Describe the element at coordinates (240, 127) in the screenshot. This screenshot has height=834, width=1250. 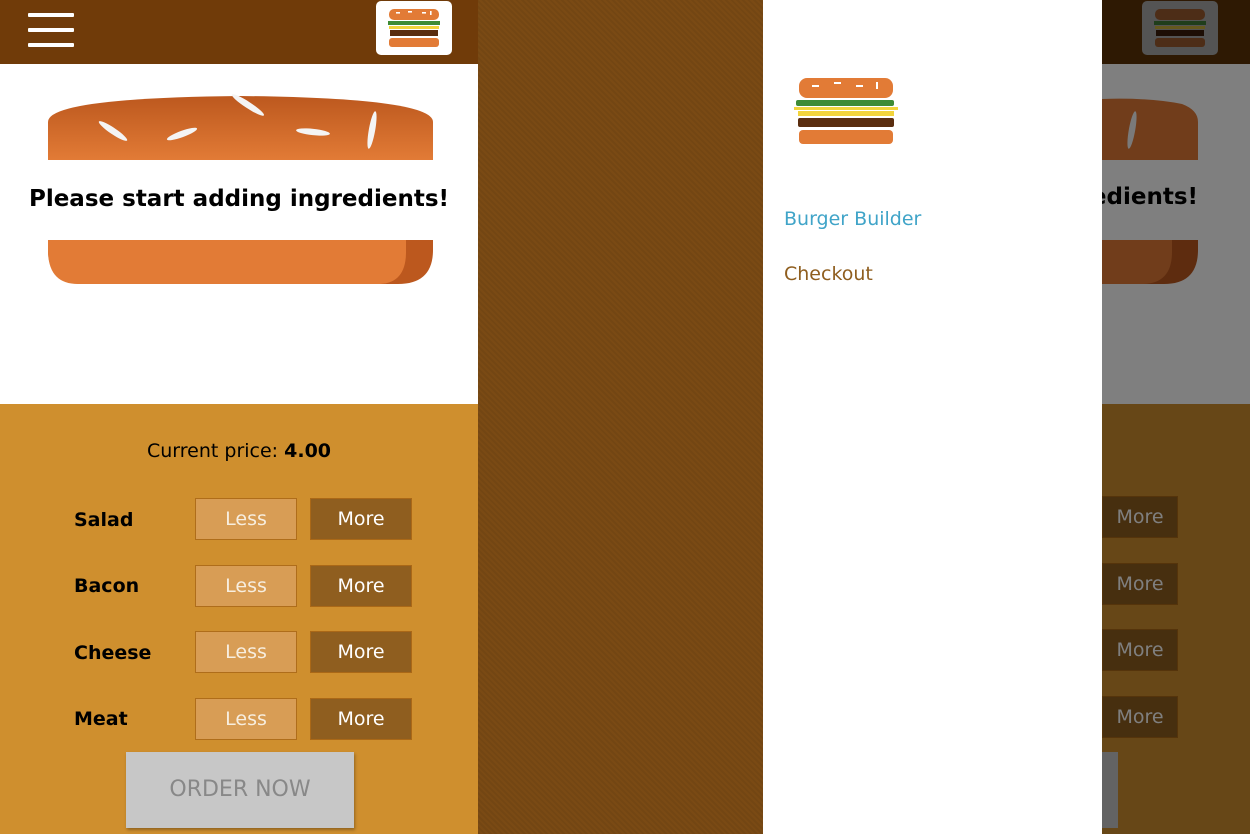
I see `bread-top` at that location.